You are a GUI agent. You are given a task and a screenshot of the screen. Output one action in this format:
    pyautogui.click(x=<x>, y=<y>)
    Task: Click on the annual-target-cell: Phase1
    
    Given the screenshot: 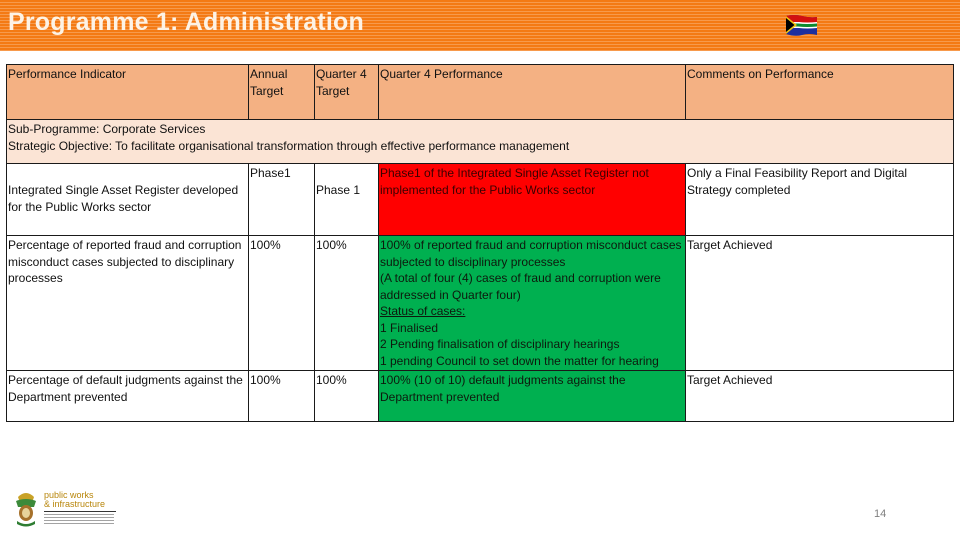 What is the action you would take?
    pyautogui.click(x=281, y=199)
    